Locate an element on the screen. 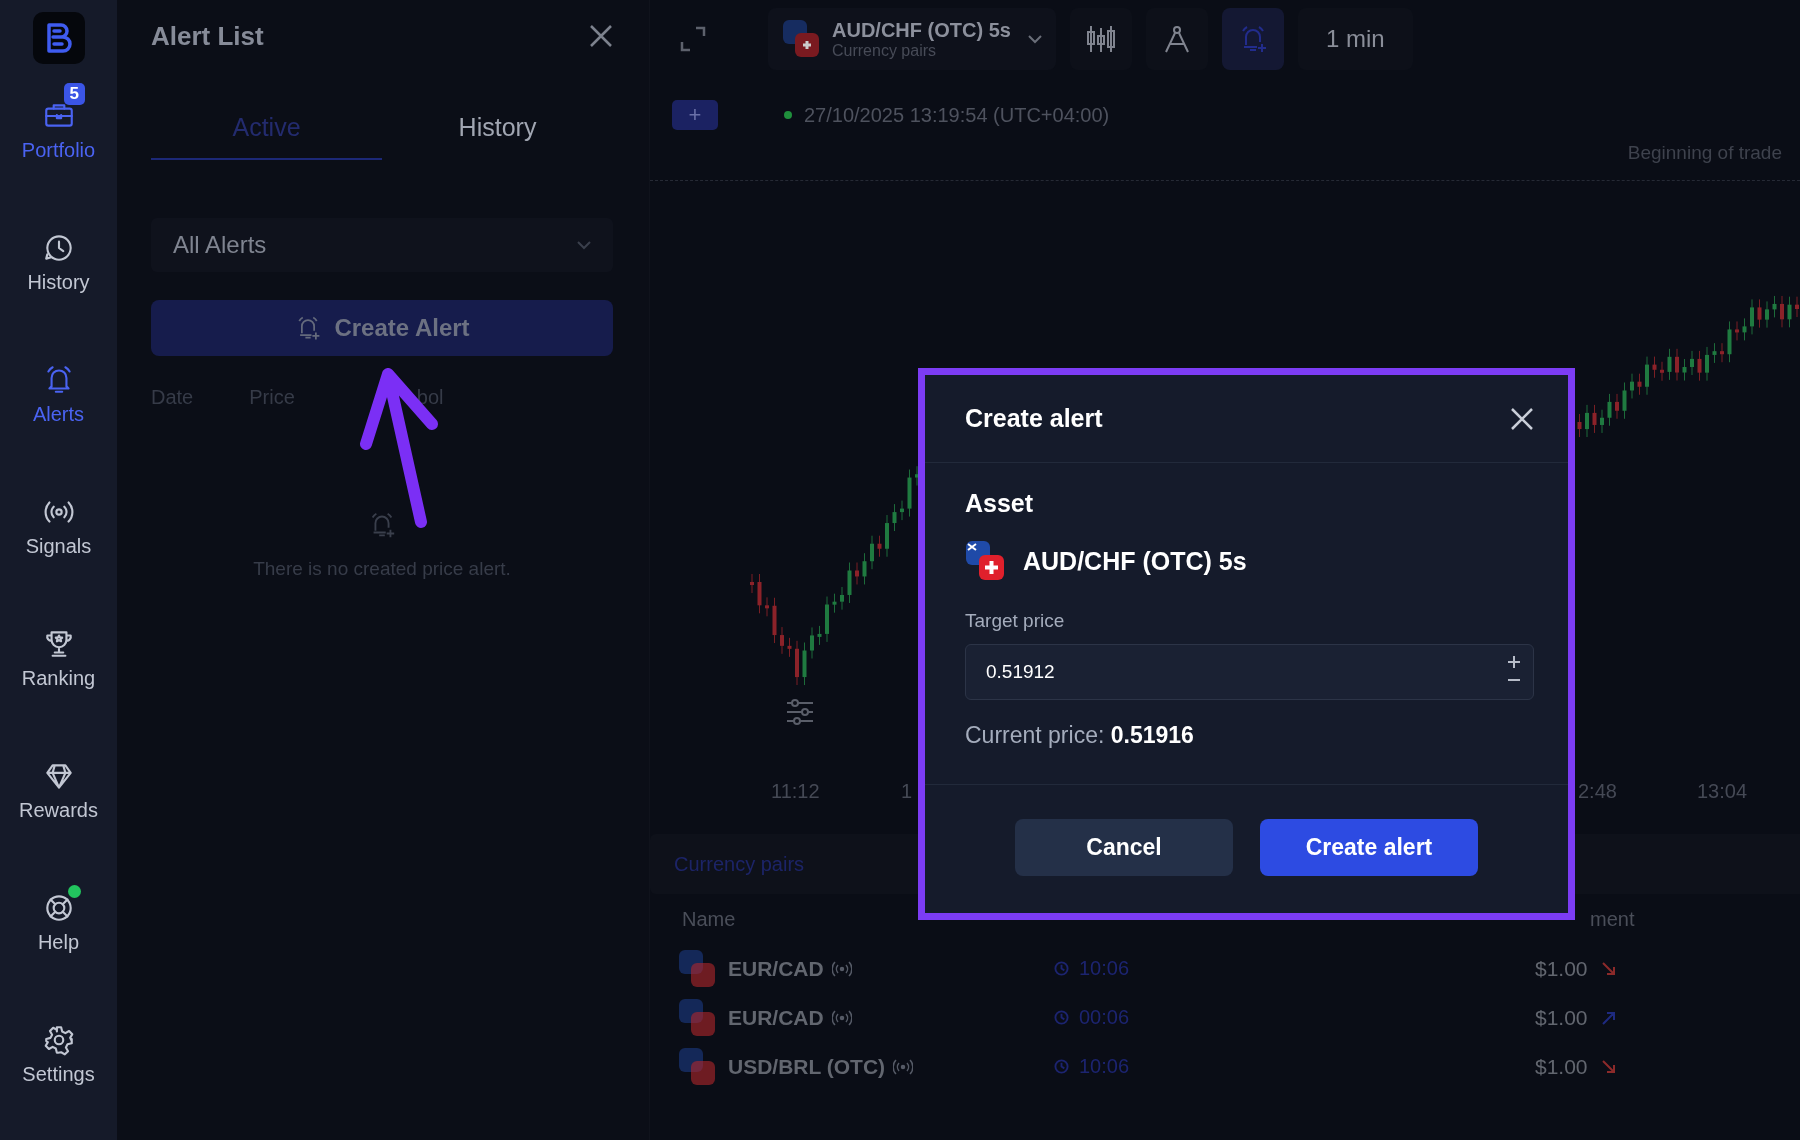  time-axis-label: 2:48 is located at coordinates (1597, 791).